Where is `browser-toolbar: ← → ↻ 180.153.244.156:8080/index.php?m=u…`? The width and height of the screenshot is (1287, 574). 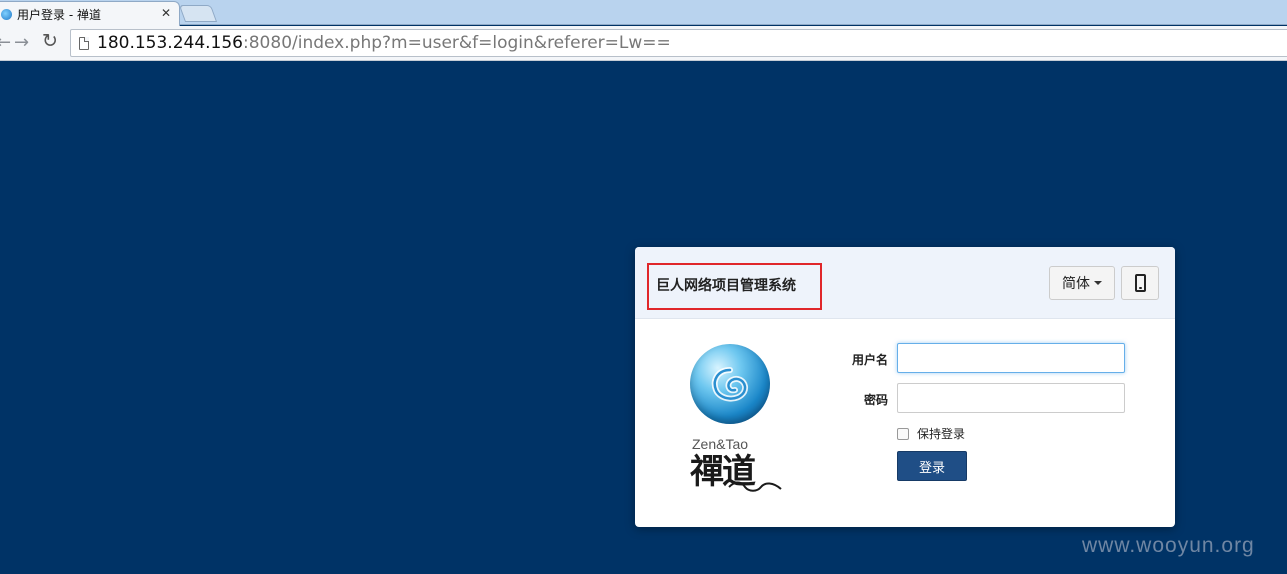
browser-toolbar: ← → ↻ 180.153.244.156:8080/index.php?m=u… is located at coordinates (643, 43).